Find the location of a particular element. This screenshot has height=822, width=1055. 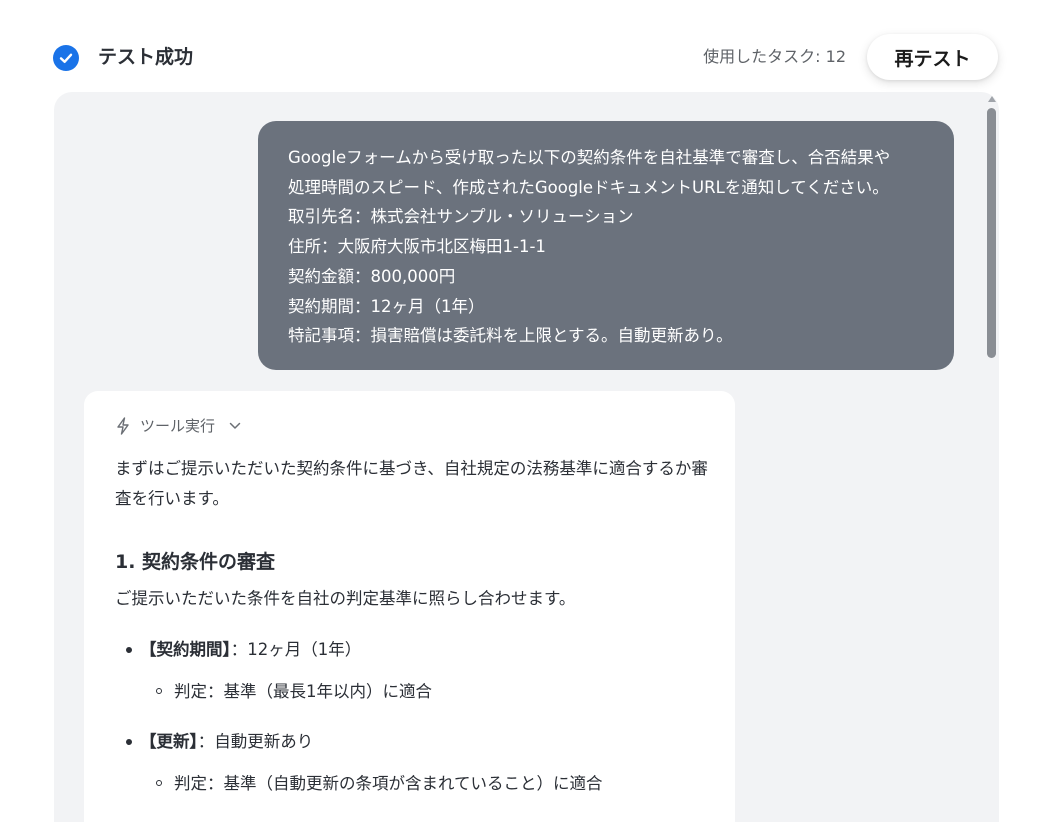

list-item-value: ：自動更新あり is located at coordinates (255, 741).